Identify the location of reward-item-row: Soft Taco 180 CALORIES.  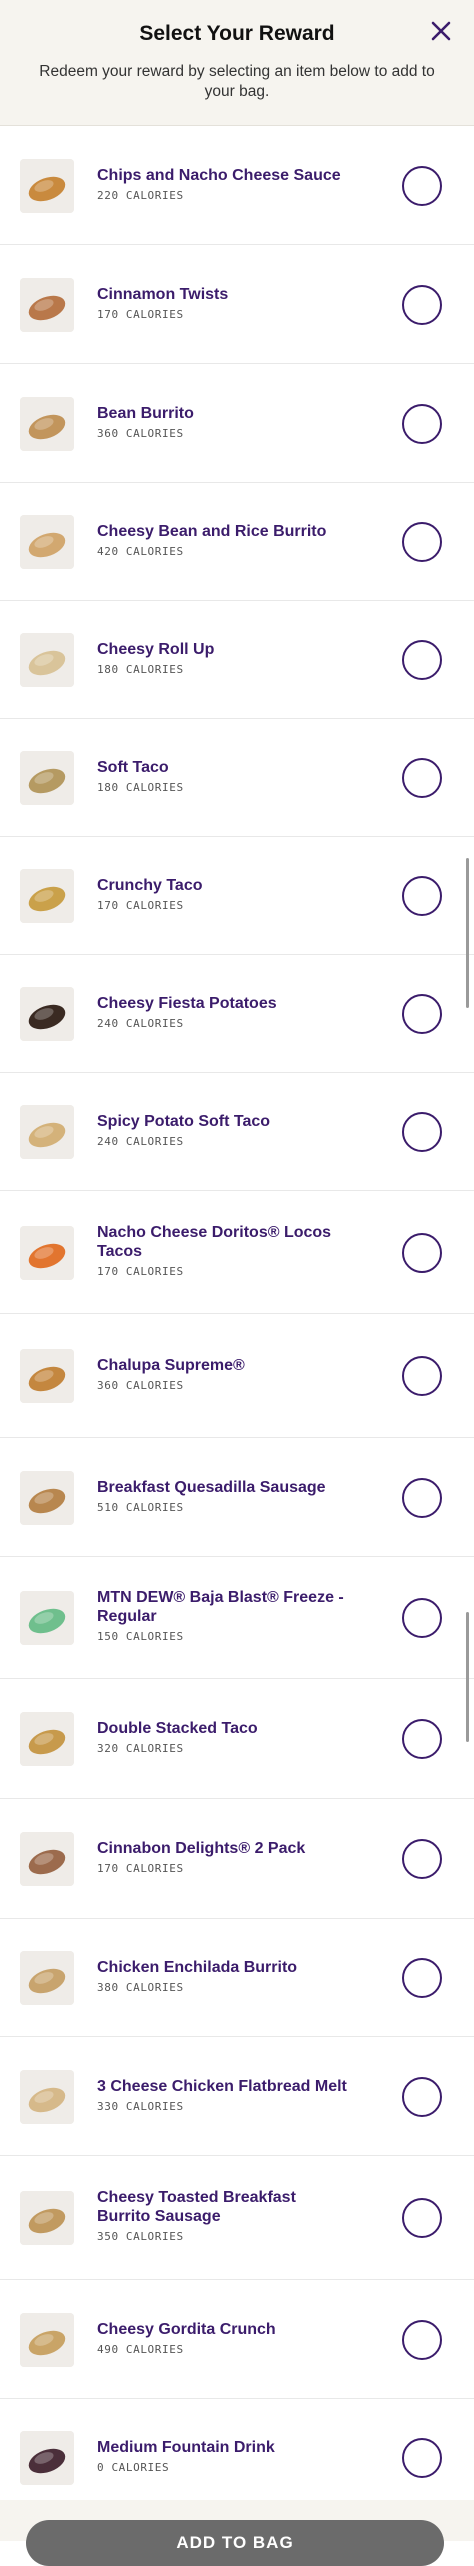
(237, 778).